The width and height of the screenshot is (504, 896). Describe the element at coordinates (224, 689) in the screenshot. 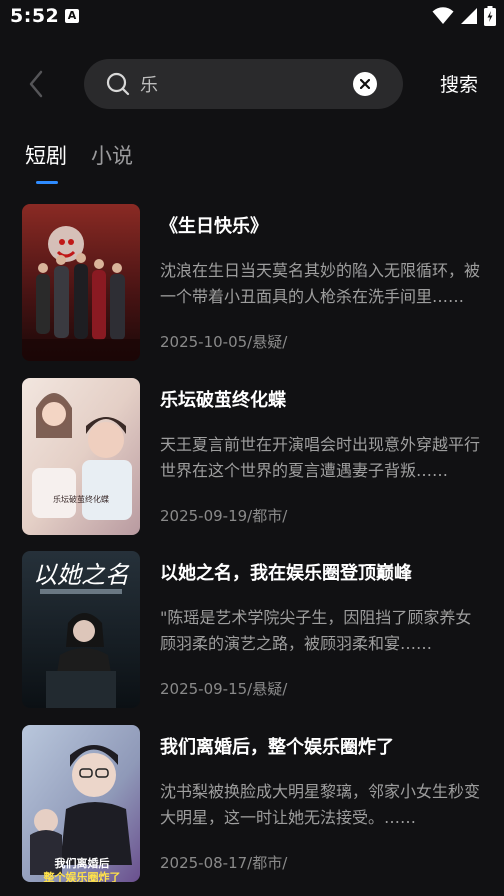

I see `result-meta: 2025-09-15/悬疑/` at that location.